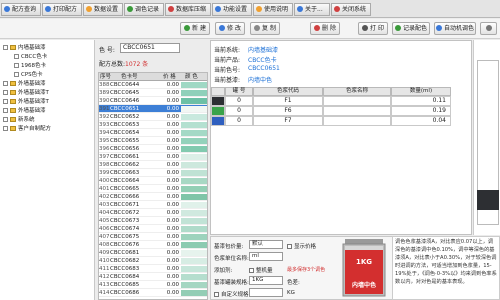 This screenshot has height=300, width=500. What do you see at coordinates (28, 75) in the screenshot?
I see `tree-item: CPS色卡` at bounding box center [28, 75].